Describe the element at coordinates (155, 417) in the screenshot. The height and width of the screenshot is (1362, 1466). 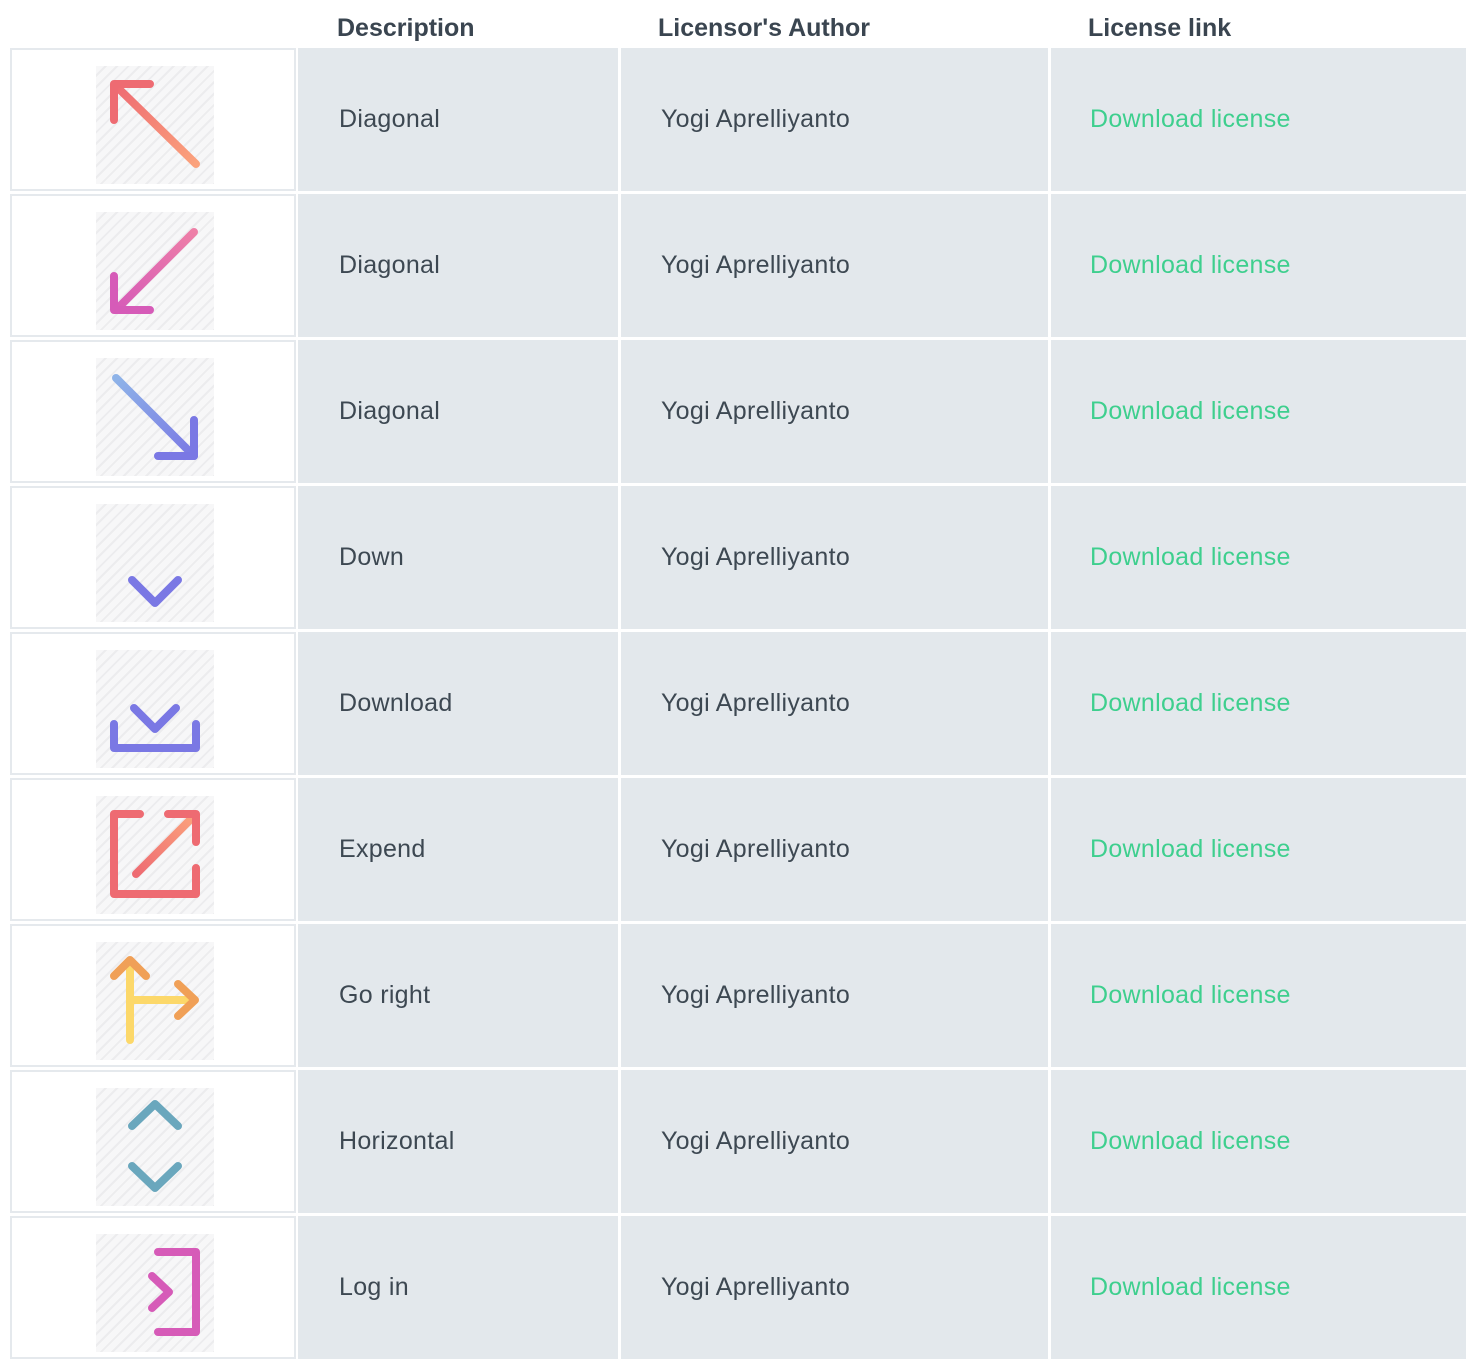
I see `arrow-down-right-icon` at that location.